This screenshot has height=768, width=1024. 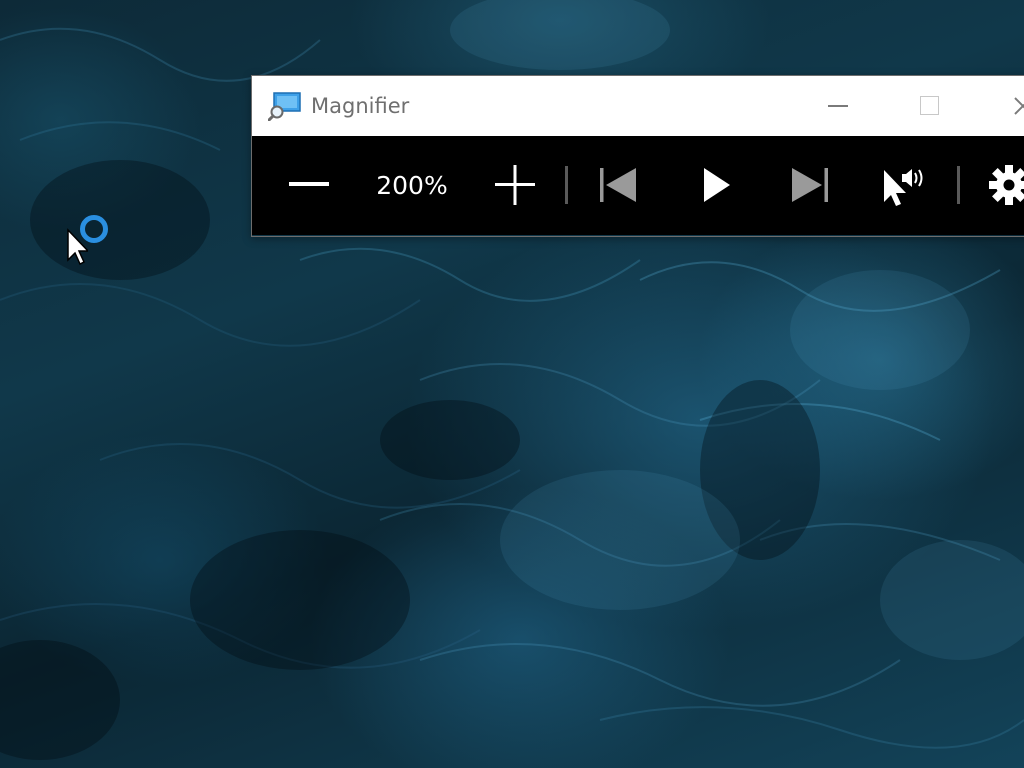 I want to click on read-from-here-button, so click(x=905, y=185).